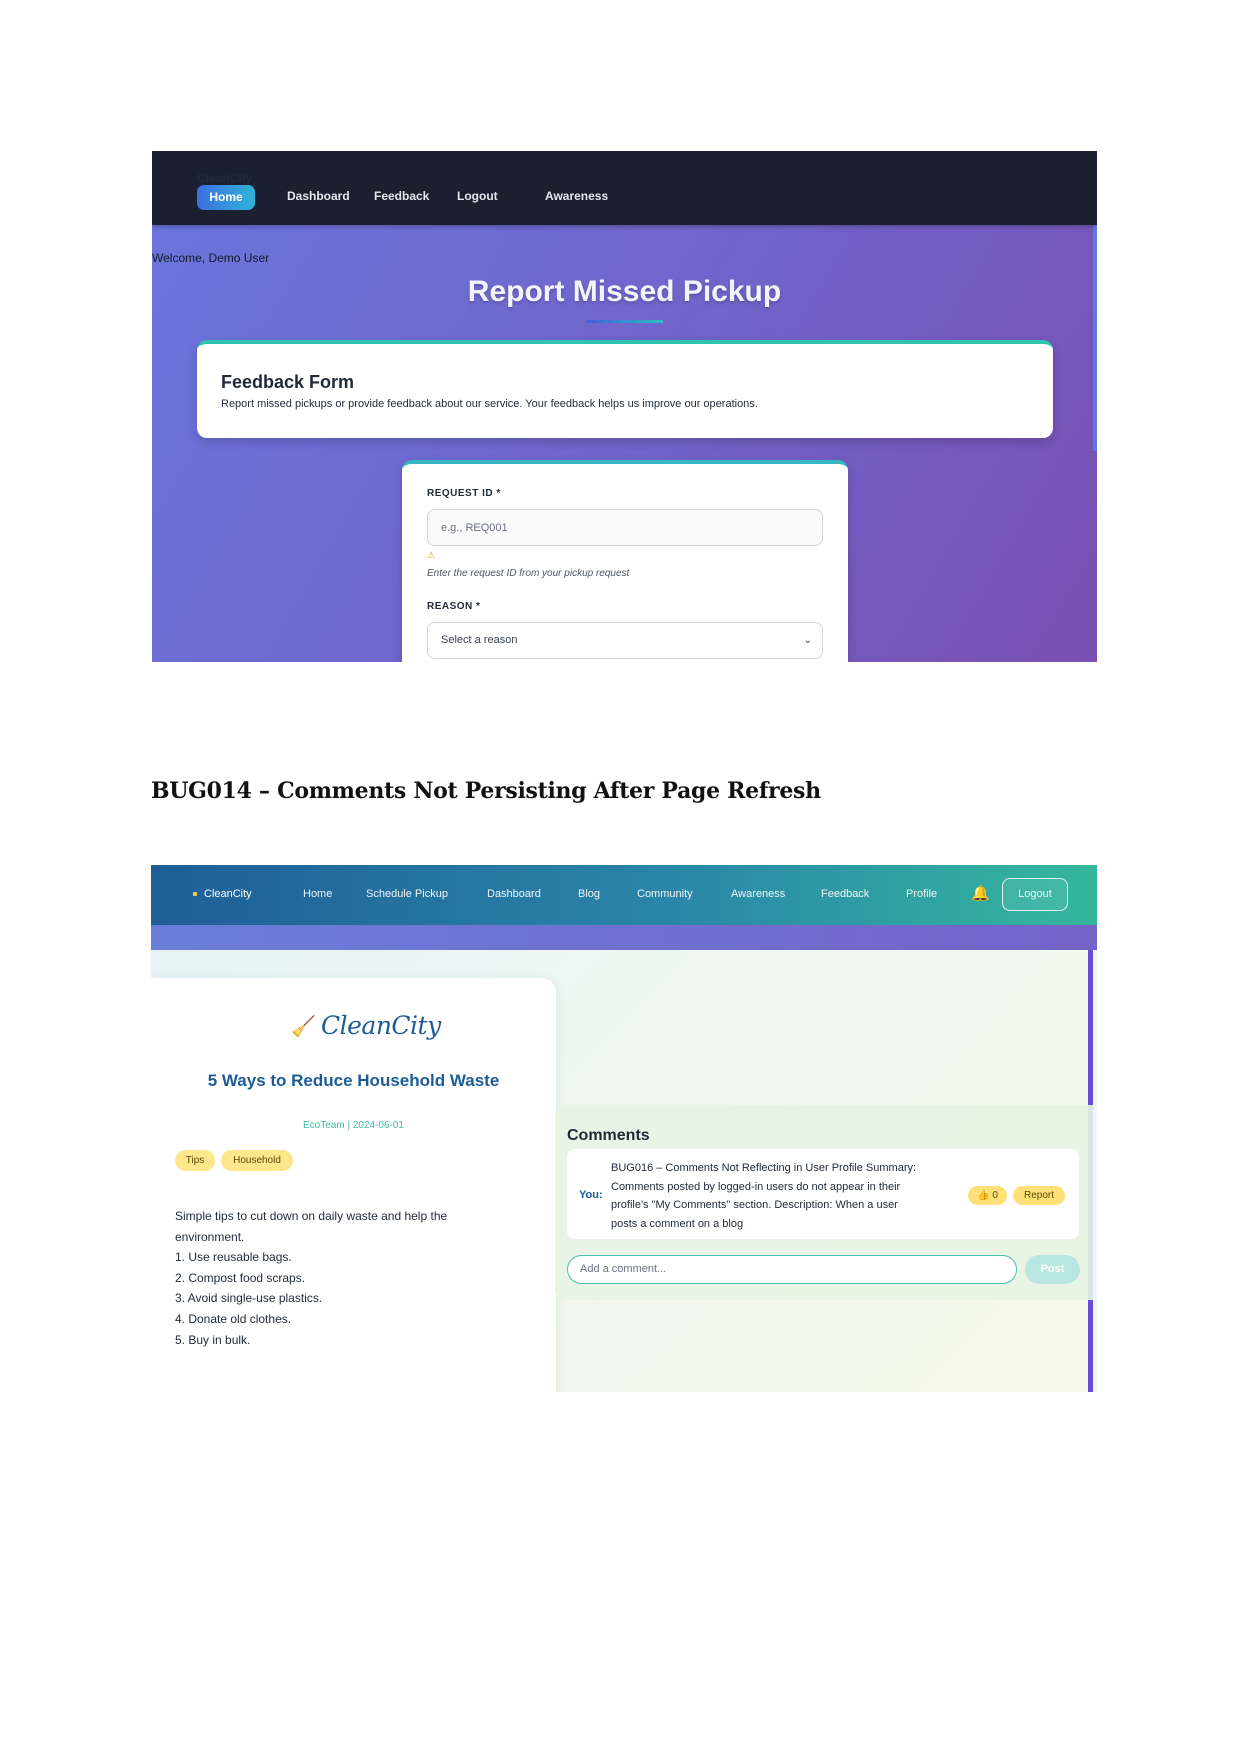 This screenshot has width=1240, height=1755. Describe the element at coordinates (195, 894) in the screenshot. I see `brand-icon` at that location.